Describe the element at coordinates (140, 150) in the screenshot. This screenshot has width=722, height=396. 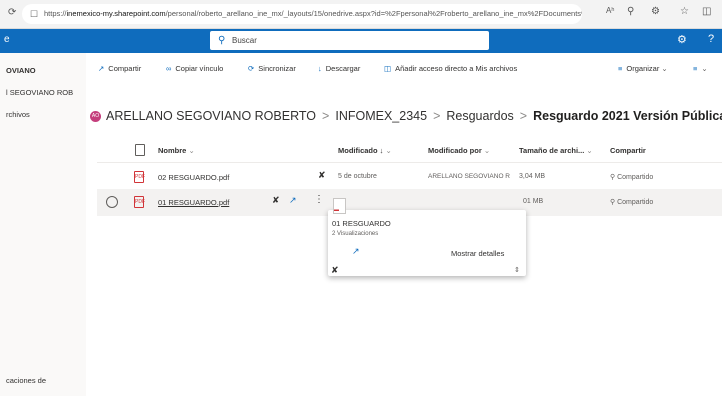
I see `file-type-header-icon` at that location.